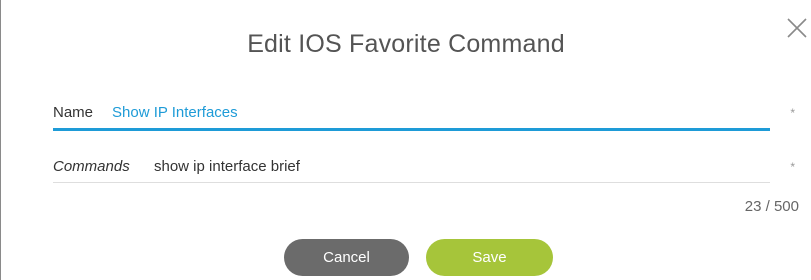 This screenshot has width=811, height=280. I want to click on name-input: Show IP Interfaces, so click(175, 112).